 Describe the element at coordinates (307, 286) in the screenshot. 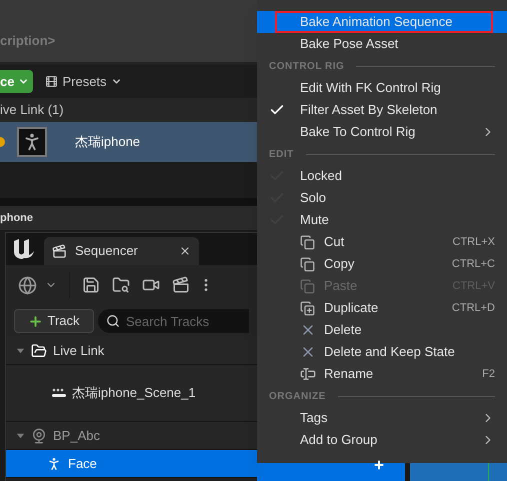

I see `paste-icon` at that location.